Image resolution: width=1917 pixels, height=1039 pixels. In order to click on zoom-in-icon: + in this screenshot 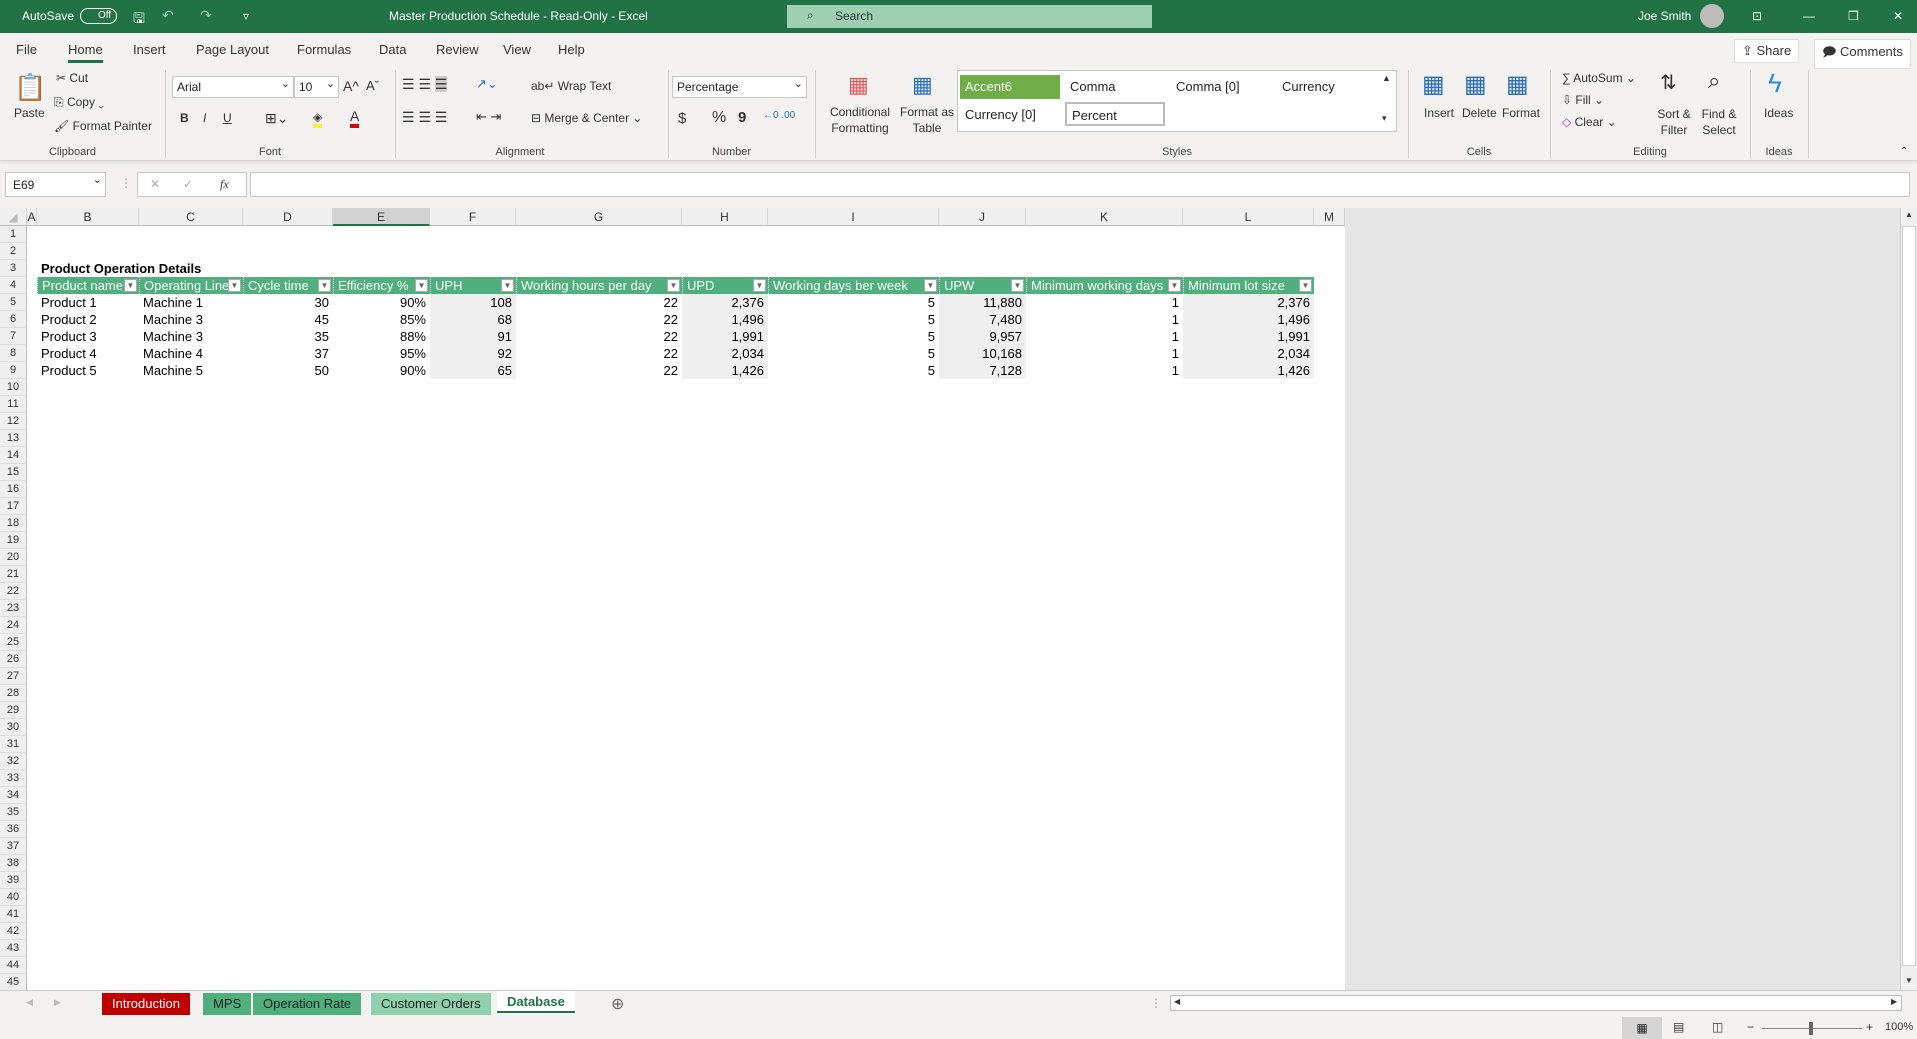, I will do `click(1869, 1027)`.